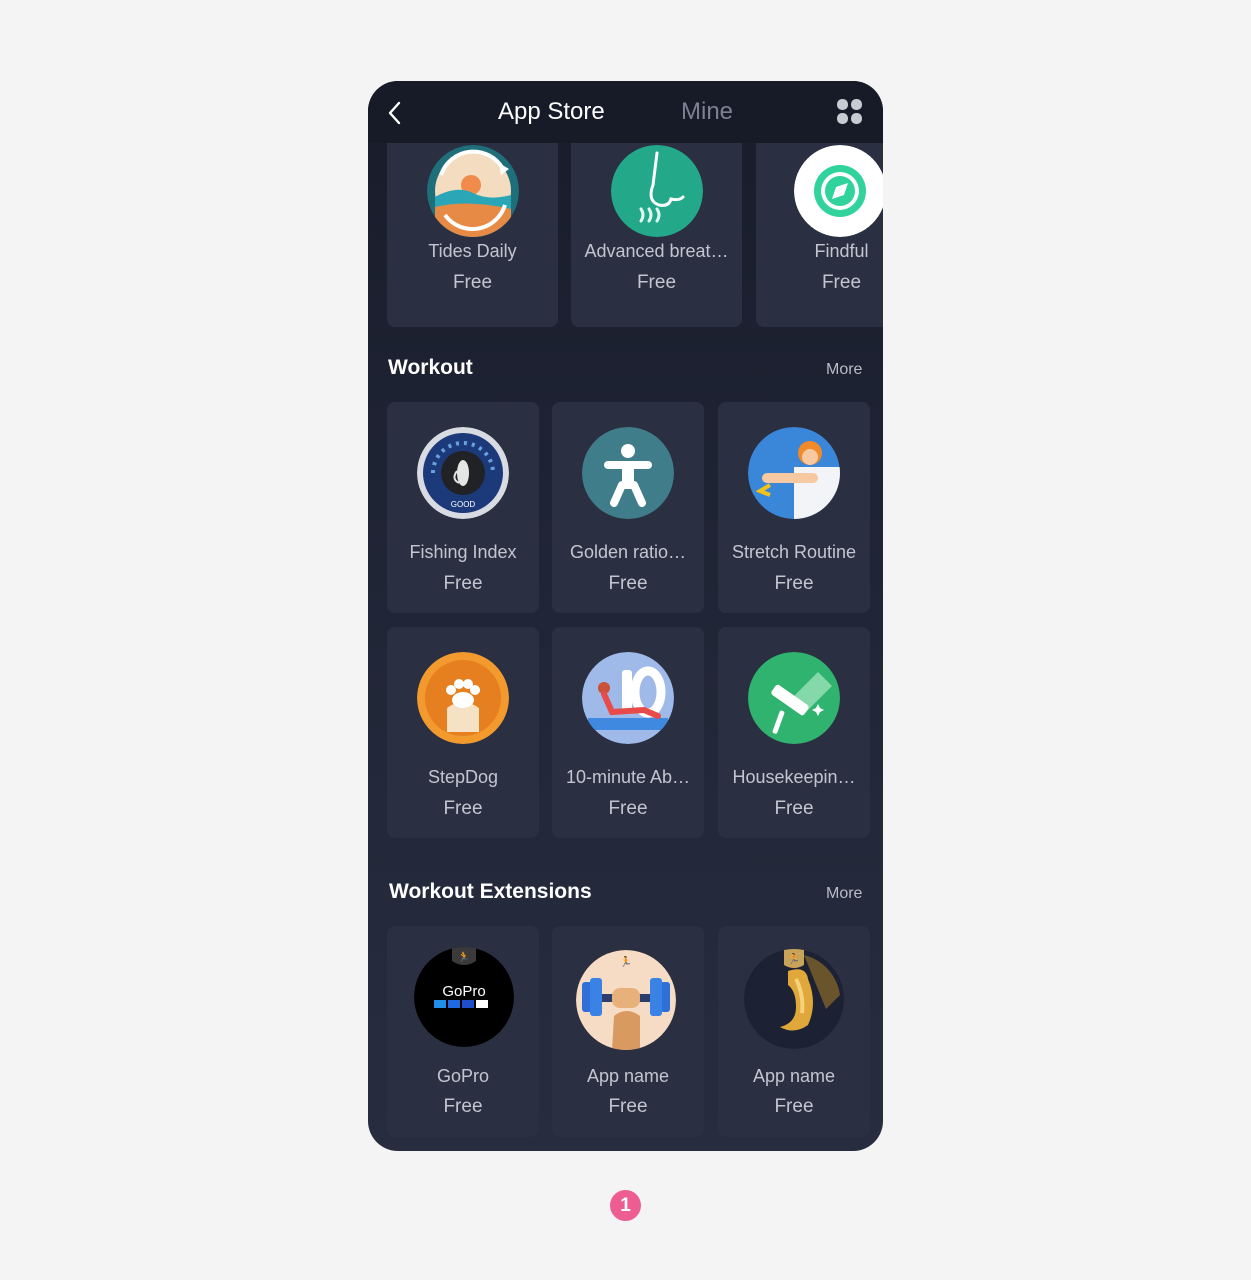 The height and width of the screenshot is (1280, 1251). I want to click on app-card-dumbbell: 🏃 App name Free, so click(628, 1031).